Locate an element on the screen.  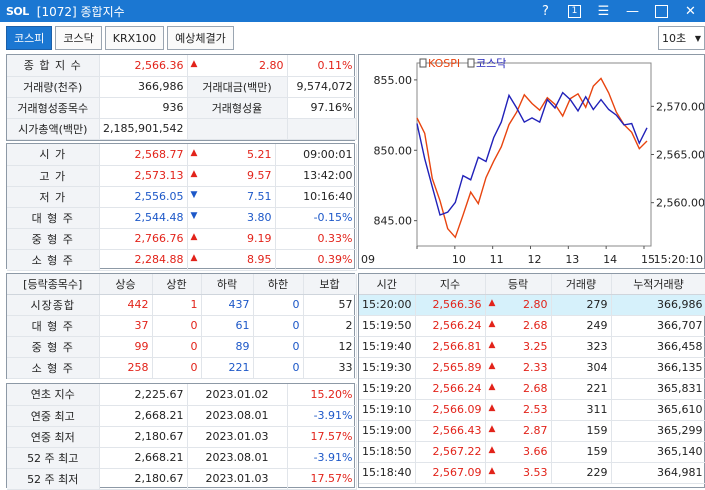
menu-icon: ☰ is located at coordinates (603, 11).